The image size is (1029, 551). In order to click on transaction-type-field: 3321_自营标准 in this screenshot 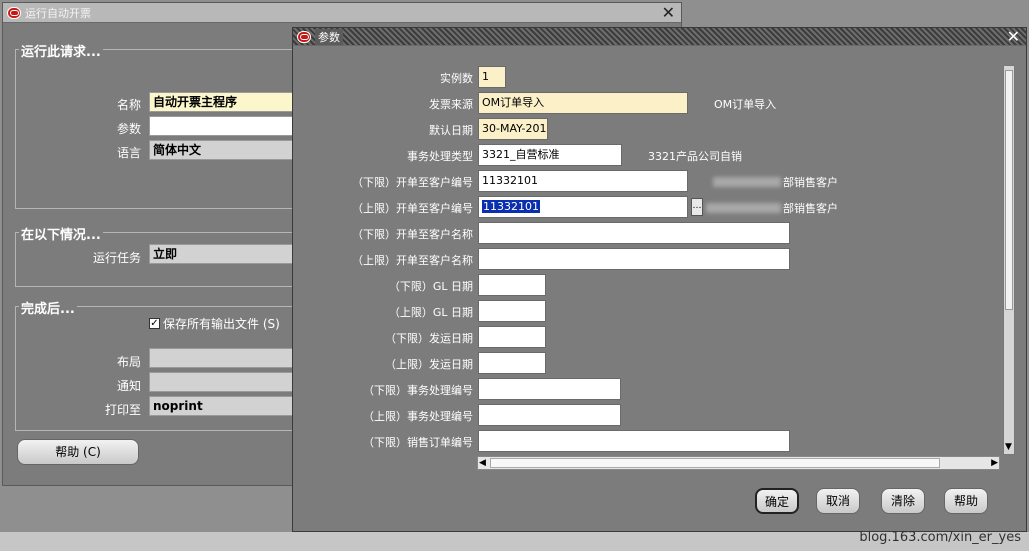, I will do `click(550, 155)`.